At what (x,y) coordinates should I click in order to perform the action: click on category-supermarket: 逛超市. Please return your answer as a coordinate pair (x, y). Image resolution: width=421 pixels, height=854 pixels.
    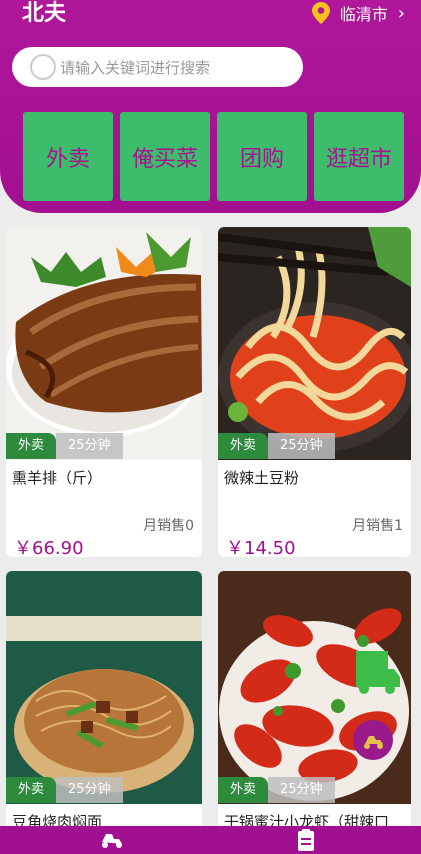
    Looking at the image, I should click on (359, 156).